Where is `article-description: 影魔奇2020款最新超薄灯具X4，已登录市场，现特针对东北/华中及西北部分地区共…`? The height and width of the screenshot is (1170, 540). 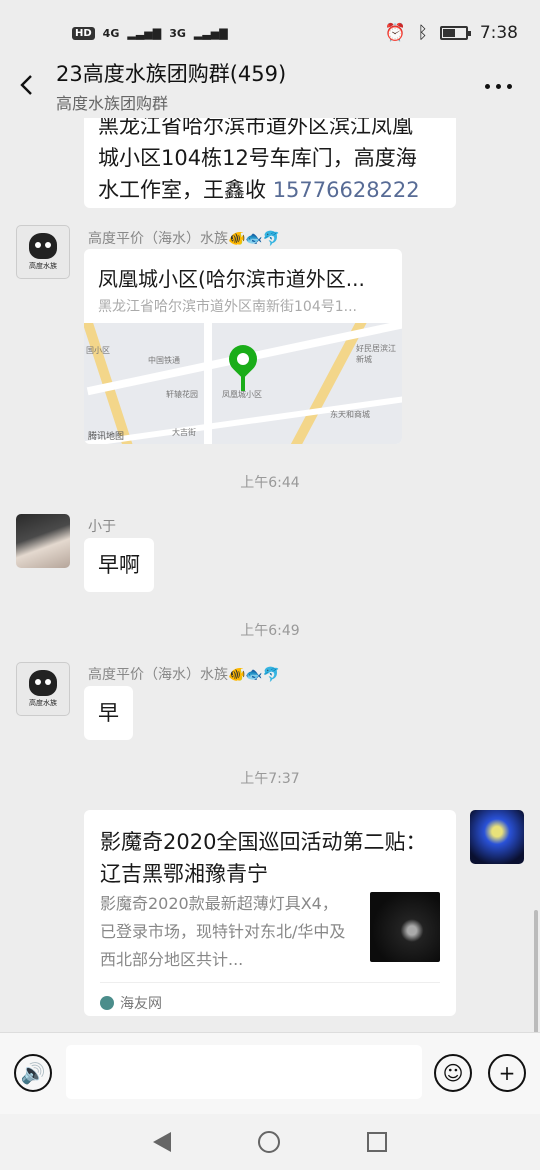
article-description: 影魔奇2020款最新超薄灯具X4，已登录市场，现特针对东北/华中及西北部分地区共… is located at coordinates (223, 931).